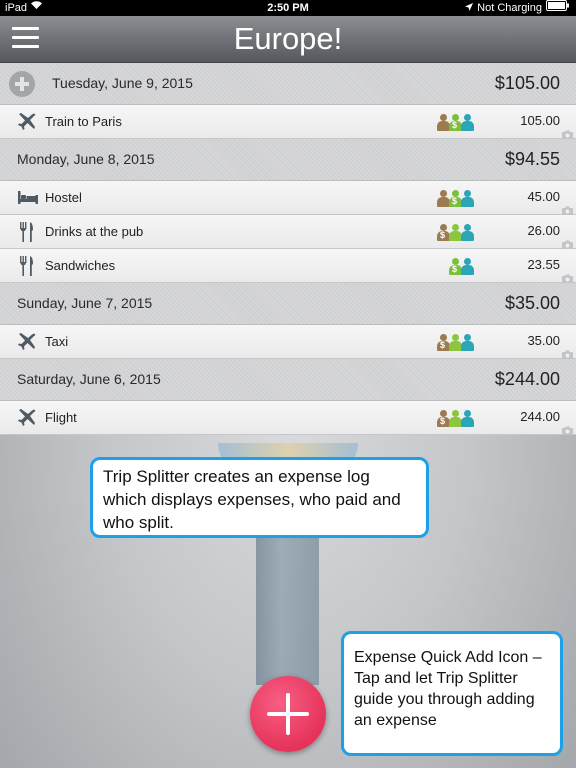  What do you see at coordinates (61, 417) in the screenshot?
I see `expense-name: Flight` at bounding box center [61, 417].